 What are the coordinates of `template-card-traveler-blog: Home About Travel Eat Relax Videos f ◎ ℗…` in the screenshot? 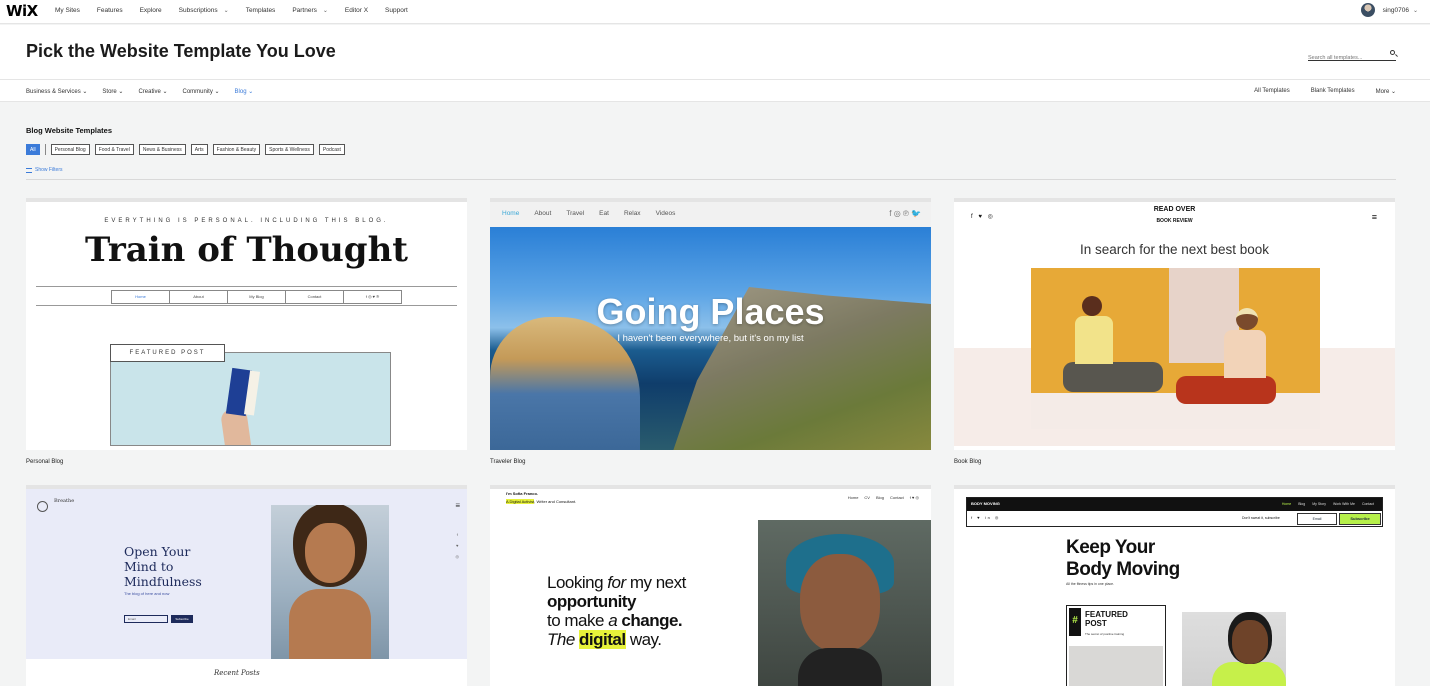 It's located at (710, 324).